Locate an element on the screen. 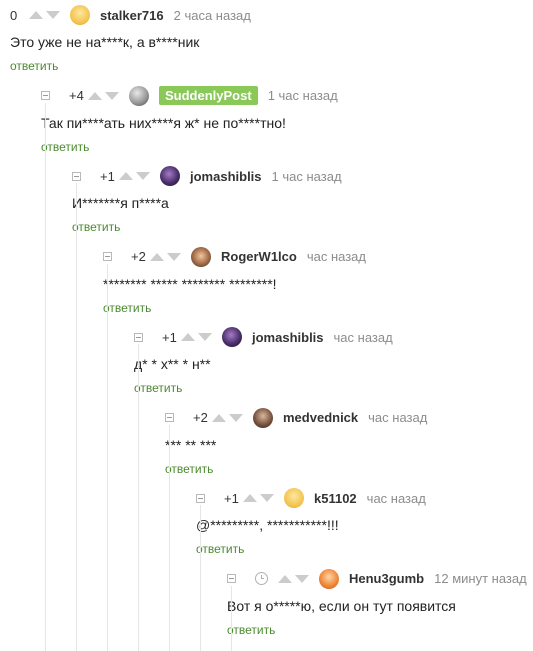  comment-text: Так пи****ать них****я ж* не по****тно! is located at coordinates (163, 122).